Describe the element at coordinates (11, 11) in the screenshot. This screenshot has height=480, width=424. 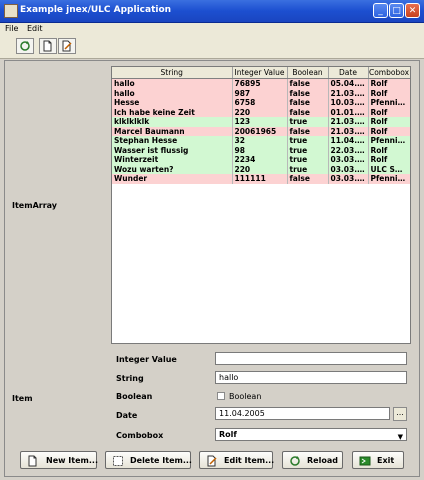
I see `app-icon` at that location.